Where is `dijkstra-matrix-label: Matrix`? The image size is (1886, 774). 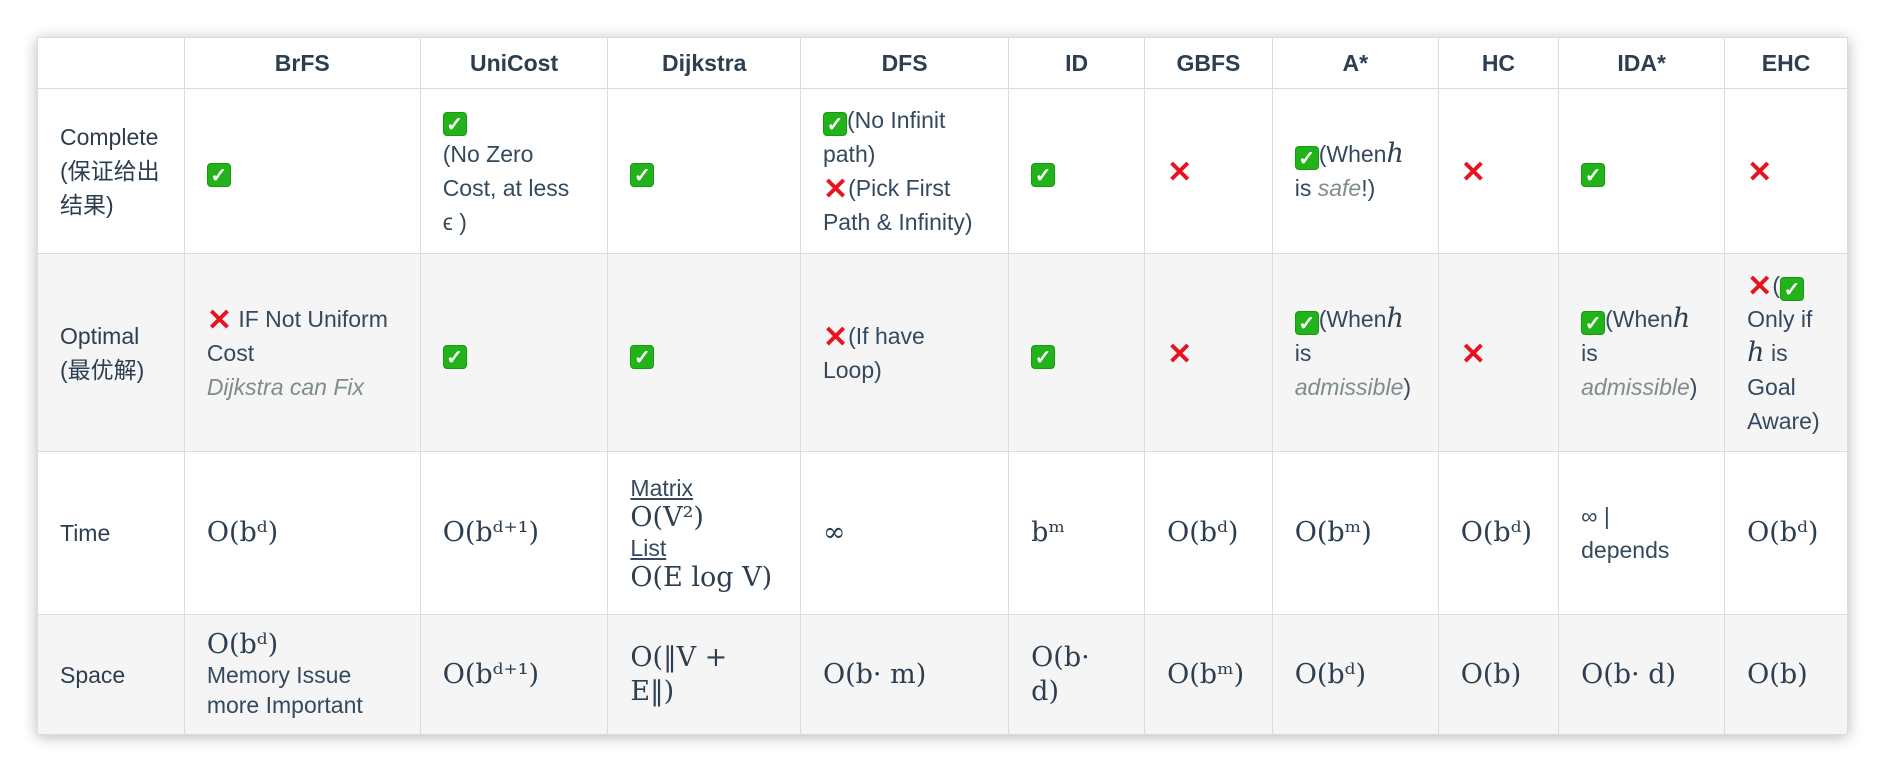 dijkstra-matrix-label: Matrix is located at coordinates (662, 488).